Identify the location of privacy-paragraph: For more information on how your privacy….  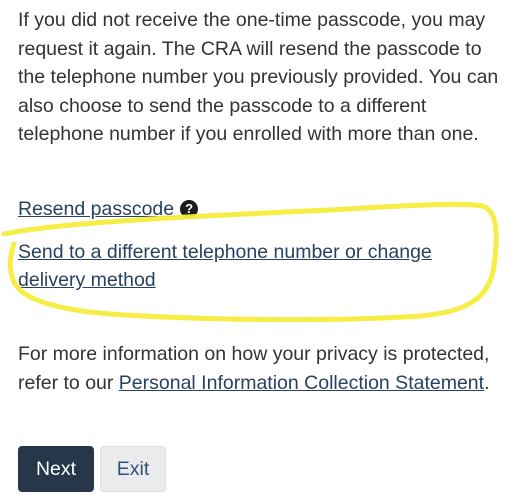
(258, 368).